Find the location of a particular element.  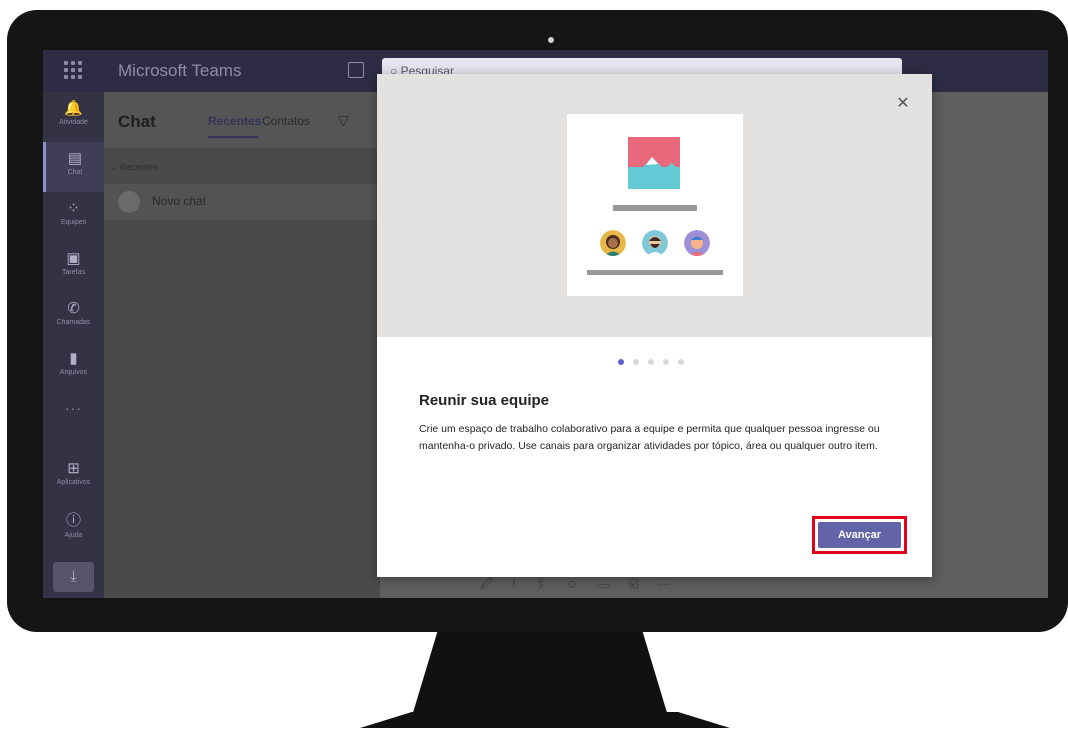

list-item: Novo chat is located at coordinates (242, 202).